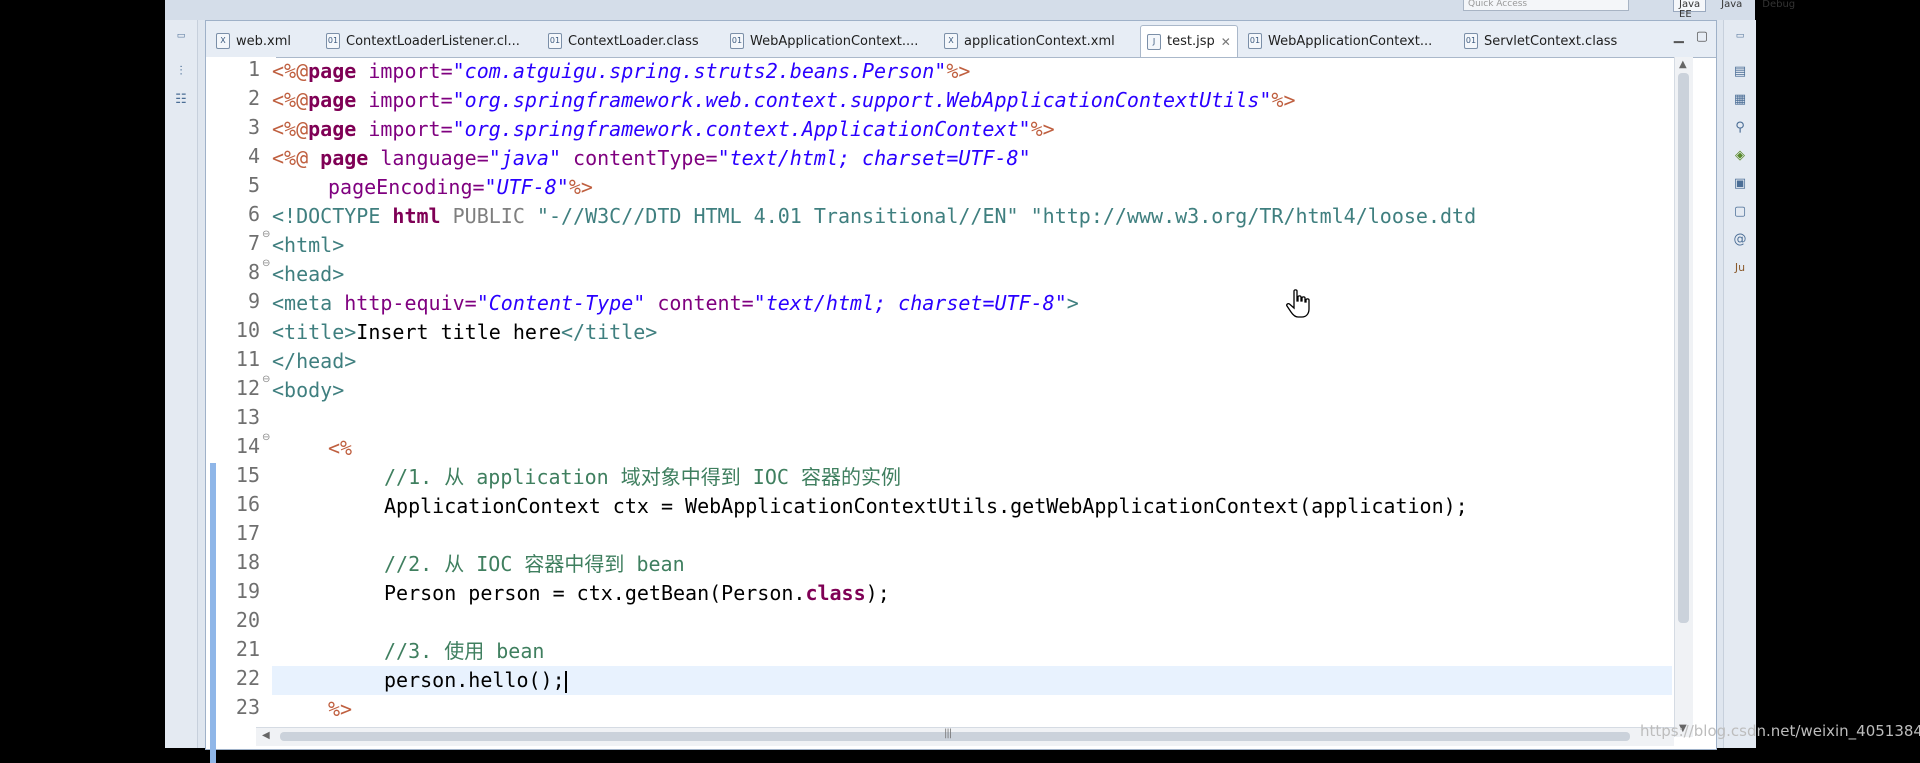 This screenshot has height=763, width=1920. Describe the element at coordinates (181, 100) in the screenshot. I see `outline-view-icon: ☷` at that location.